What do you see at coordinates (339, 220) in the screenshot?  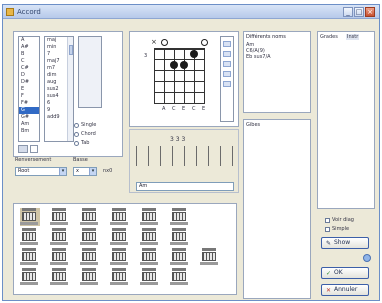 I see `checkbox-voir-diag: Voir diag` at bounding box center [339, 220].